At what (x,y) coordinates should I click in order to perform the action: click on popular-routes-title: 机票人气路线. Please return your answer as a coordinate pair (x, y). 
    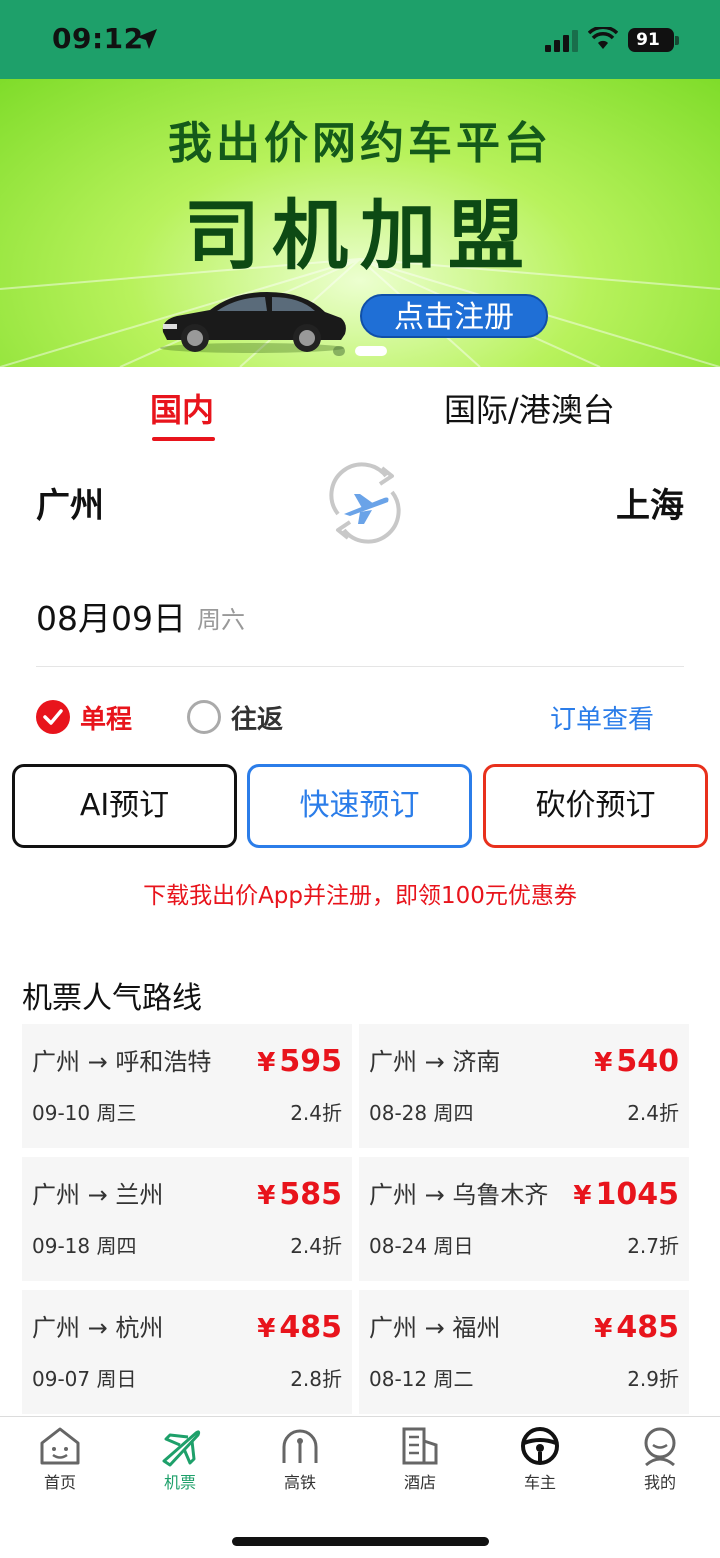
    Looking at the image, I should click on (112, 998).